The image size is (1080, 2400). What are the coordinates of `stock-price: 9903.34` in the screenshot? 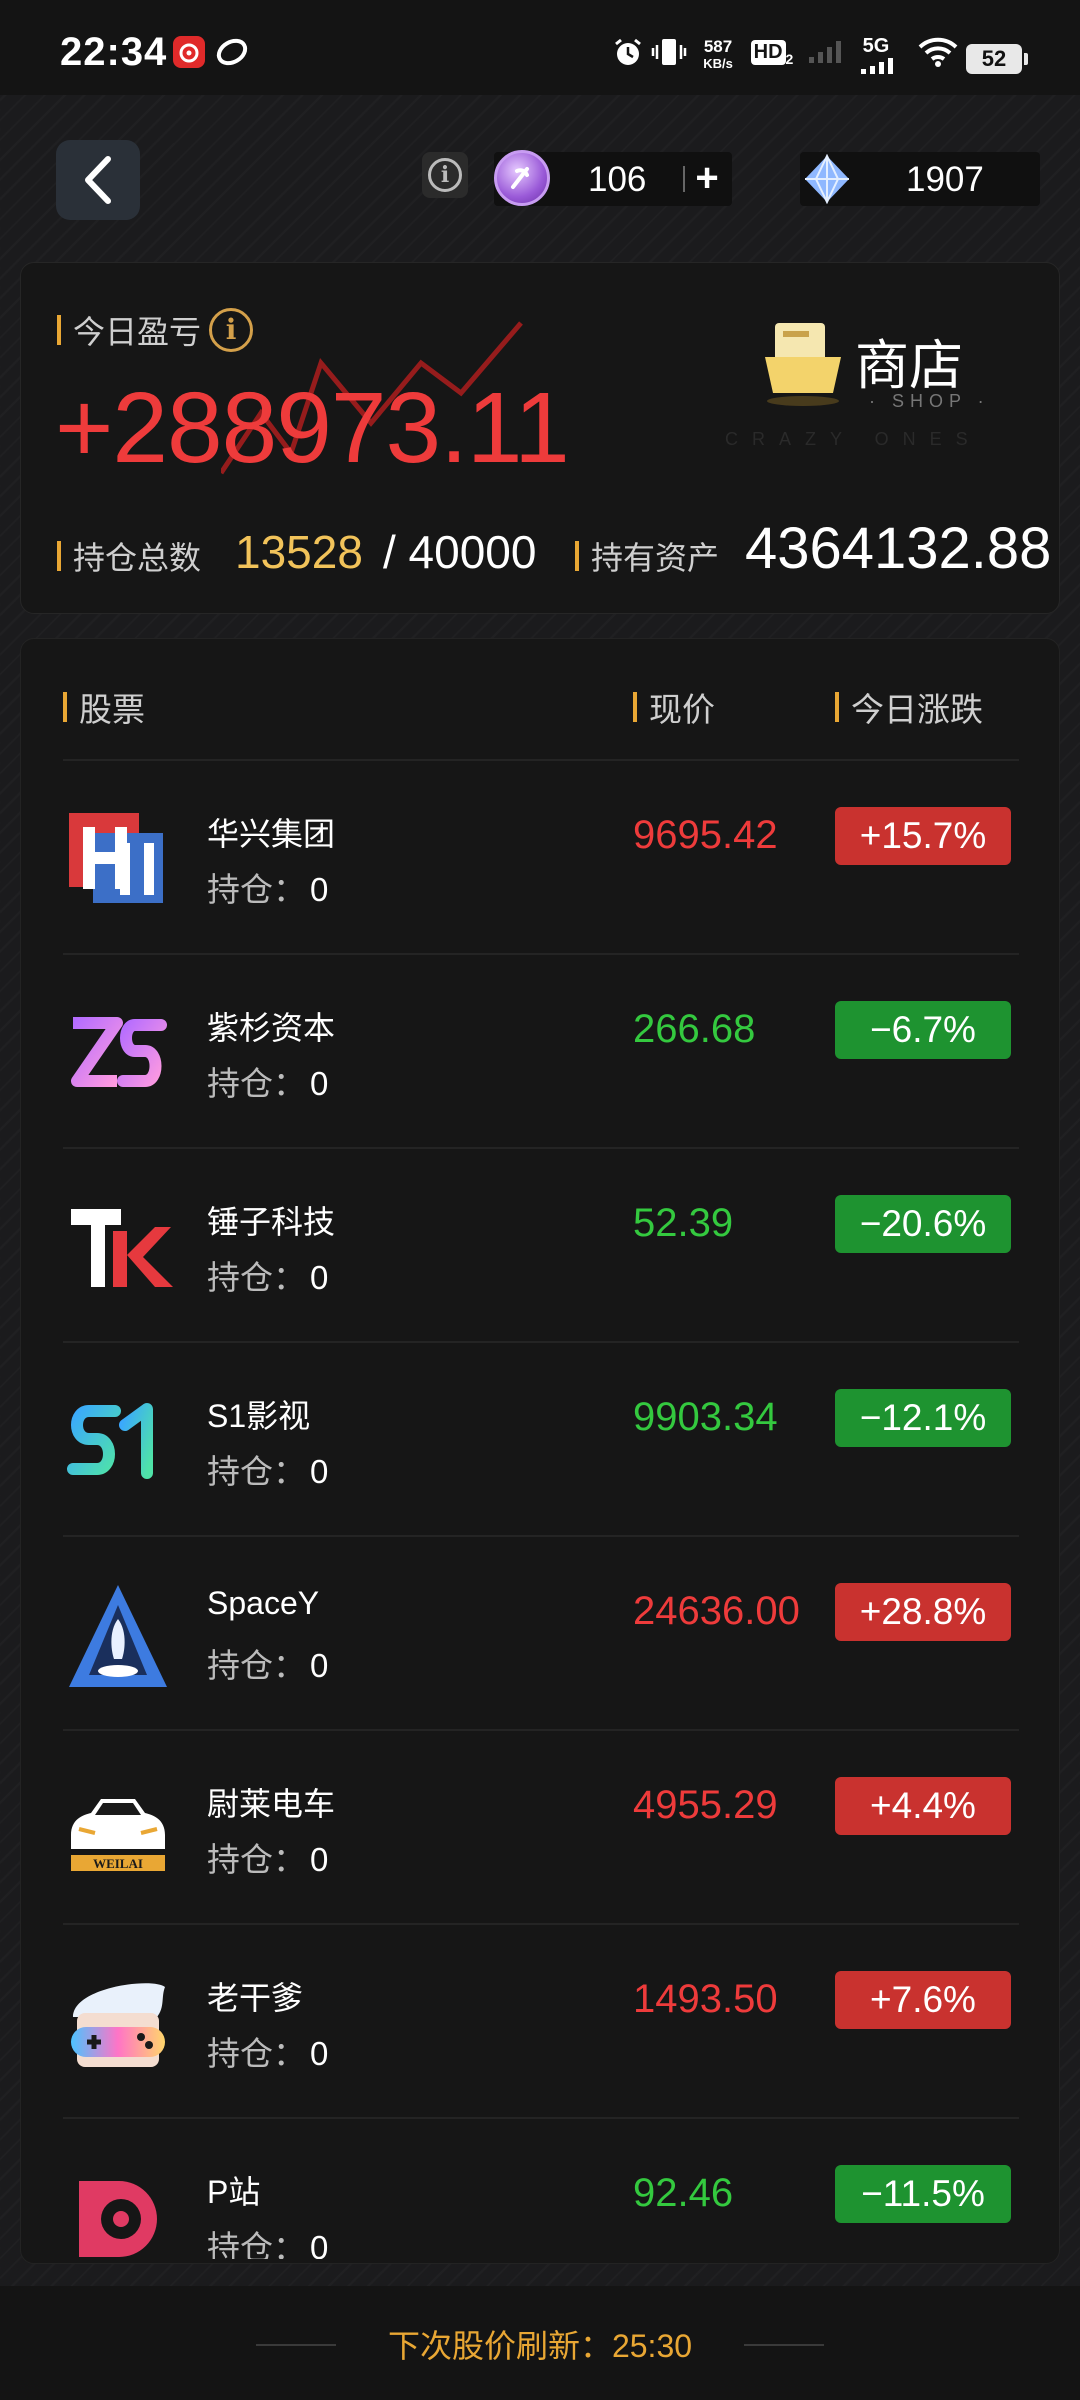 It's located at (705, 1417).